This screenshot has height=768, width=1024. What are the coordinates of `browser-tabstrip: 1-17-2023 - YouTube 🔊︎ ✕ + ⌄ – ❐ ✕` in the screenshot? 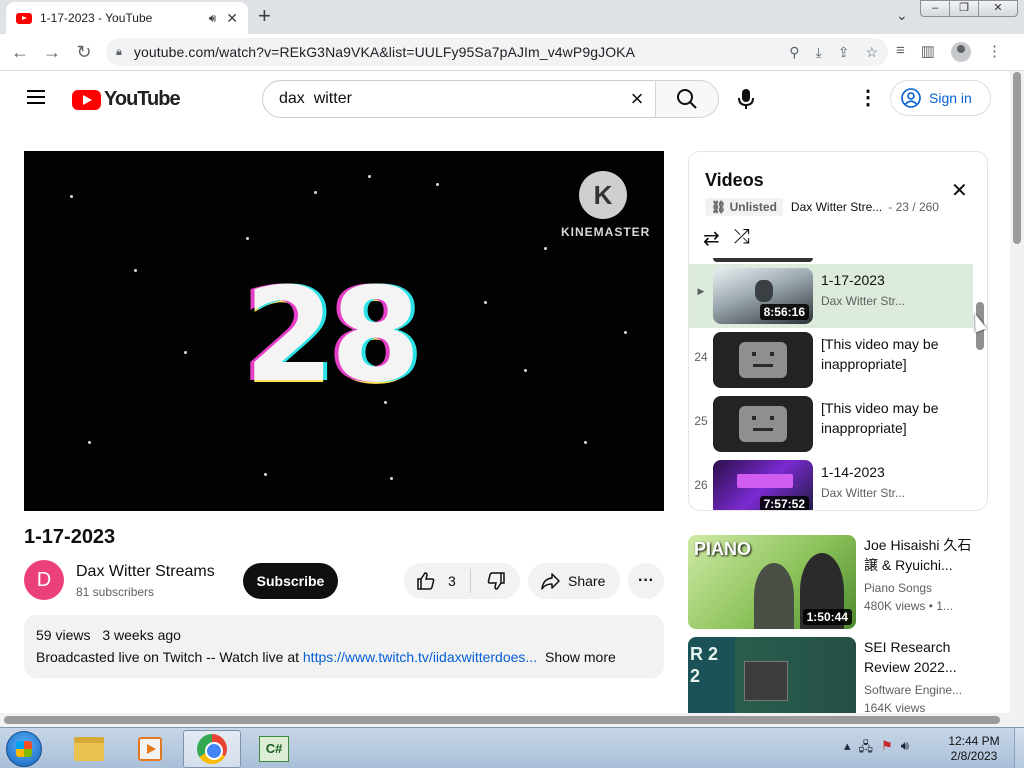 It's located at (512, 17).